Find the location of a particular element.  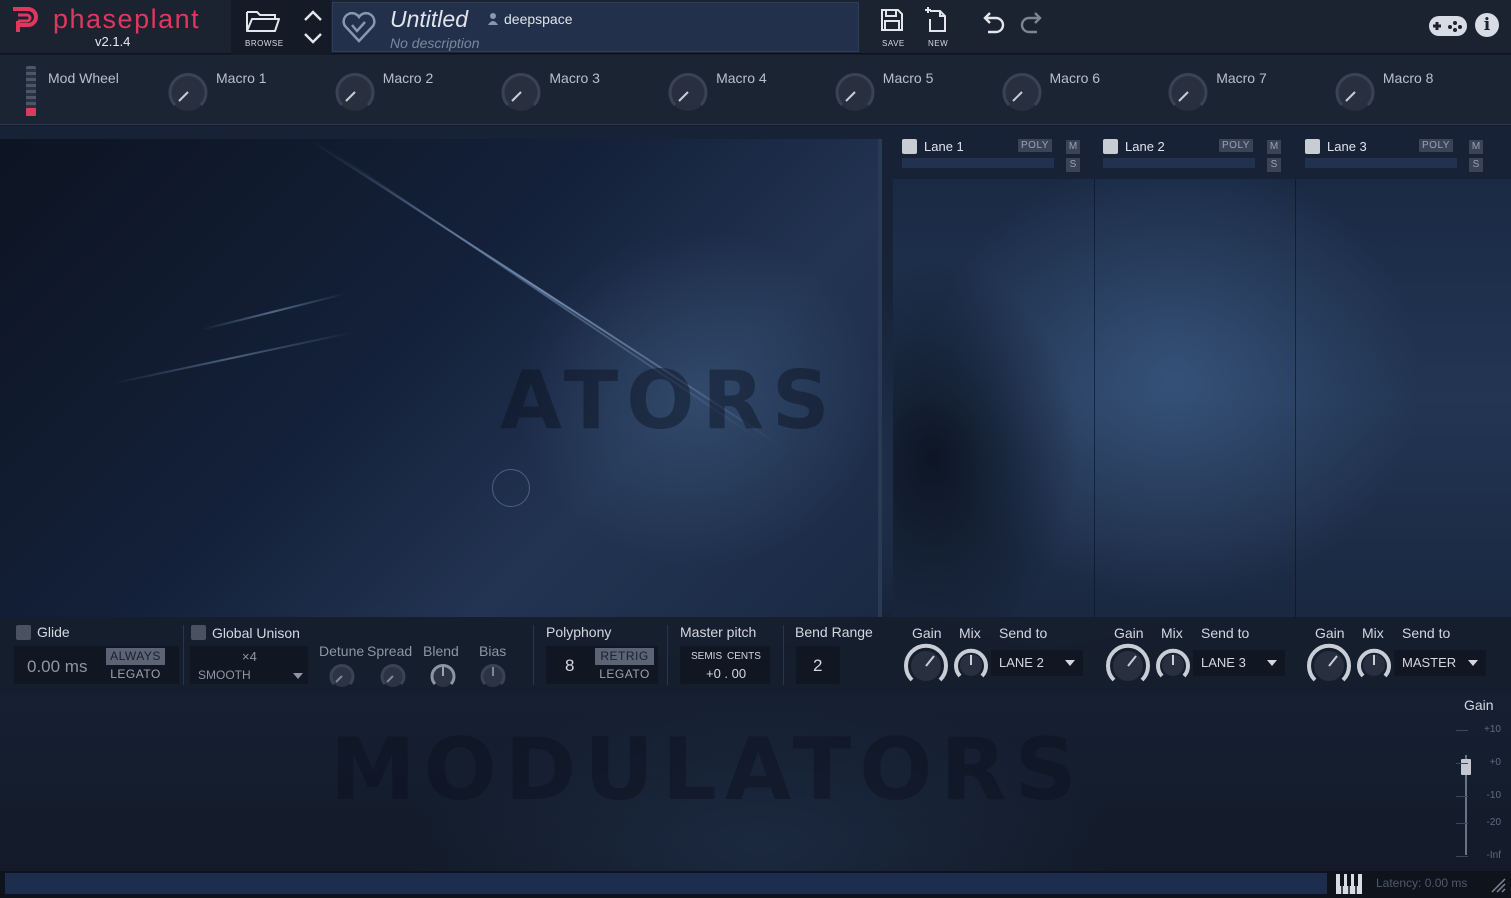

preset-info-box: Untitled deepspace No description is located at coordinates (595, 27).